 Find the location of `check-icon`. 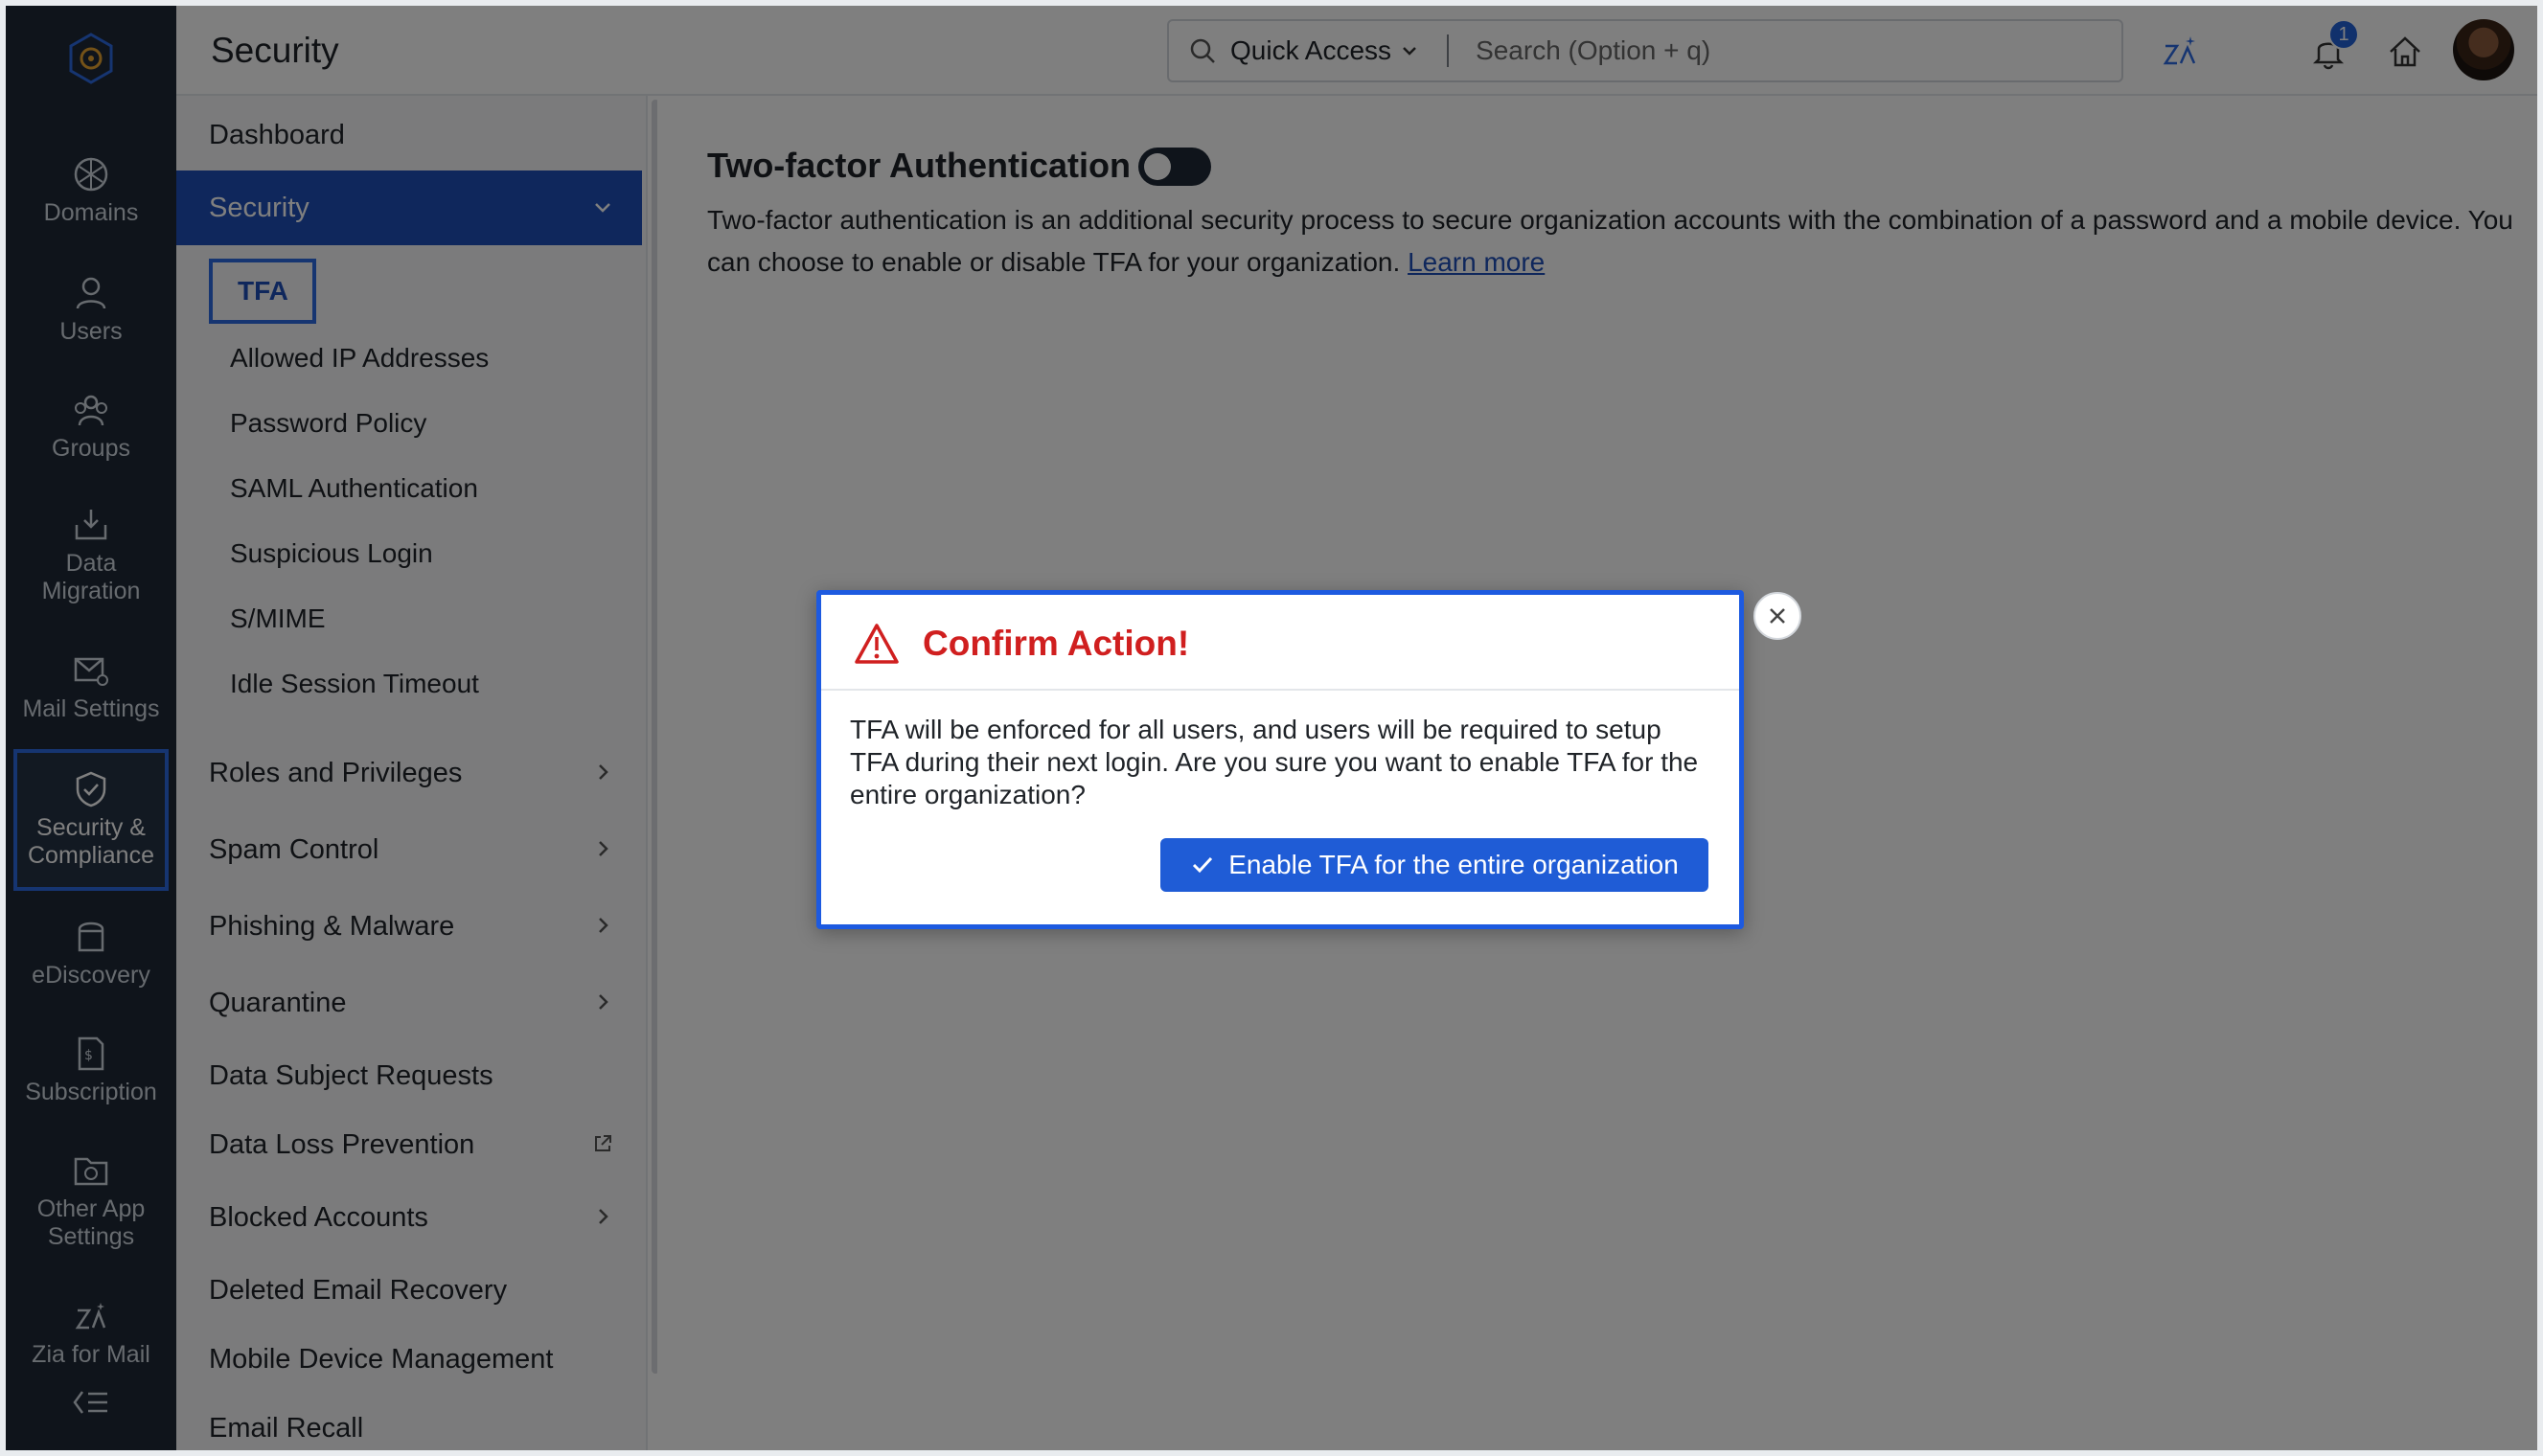

check-icon is located at coordinates (1203, 865).